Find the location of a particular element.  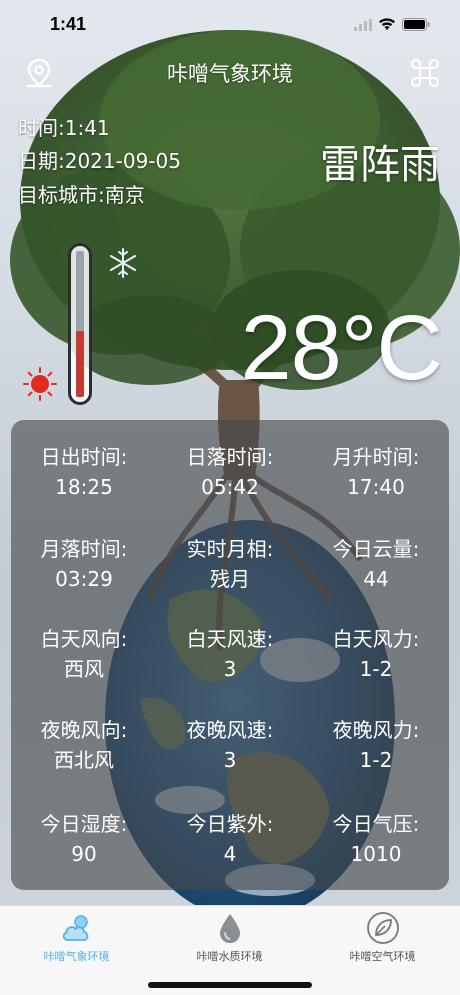

detail-cell: 白天风速: 3 is located at coordinates (230, 654).